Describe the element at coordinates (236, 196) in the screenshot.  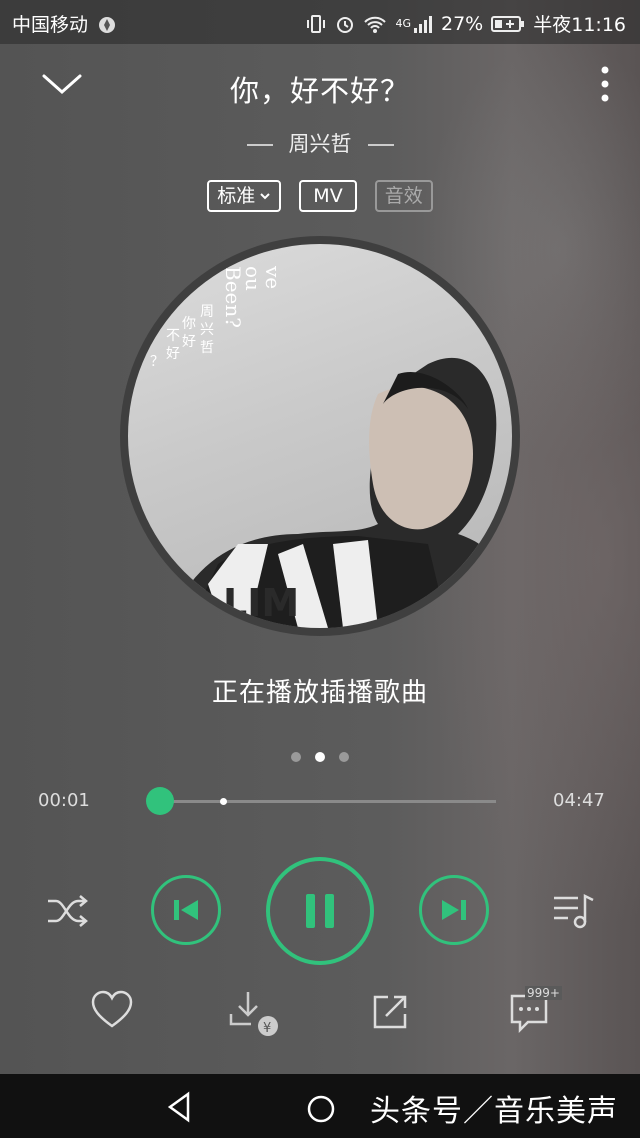
I see `quality-label: 标准` at that location.